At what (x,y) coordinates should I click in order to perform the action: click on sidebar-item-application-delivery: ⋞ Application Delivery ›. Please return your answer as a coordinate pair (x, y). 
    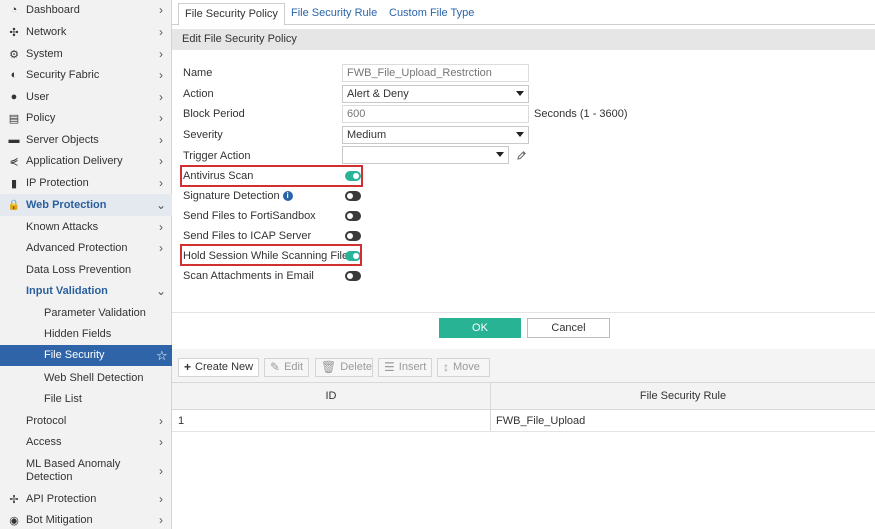
    Looking at the image, I should click on (86, 161).